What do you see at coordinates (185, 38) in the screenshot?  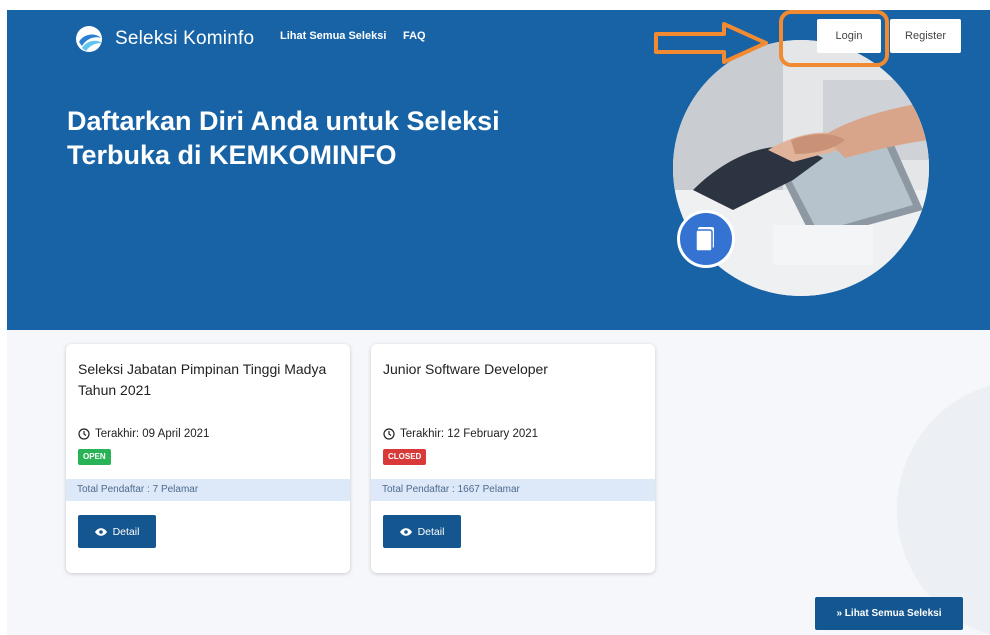 I see `brand-name: Seleksi Kominfo` at bounding box center [185, 38].